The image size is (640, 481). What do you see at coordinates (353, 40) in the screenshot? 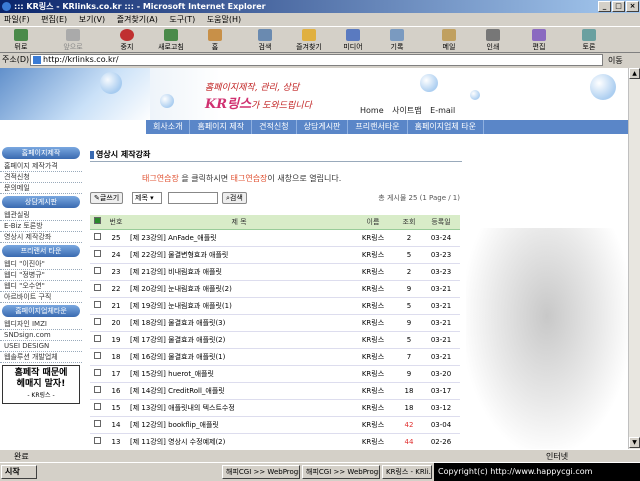
I see `media-button: 미디어` at bounding box center [353, 40].